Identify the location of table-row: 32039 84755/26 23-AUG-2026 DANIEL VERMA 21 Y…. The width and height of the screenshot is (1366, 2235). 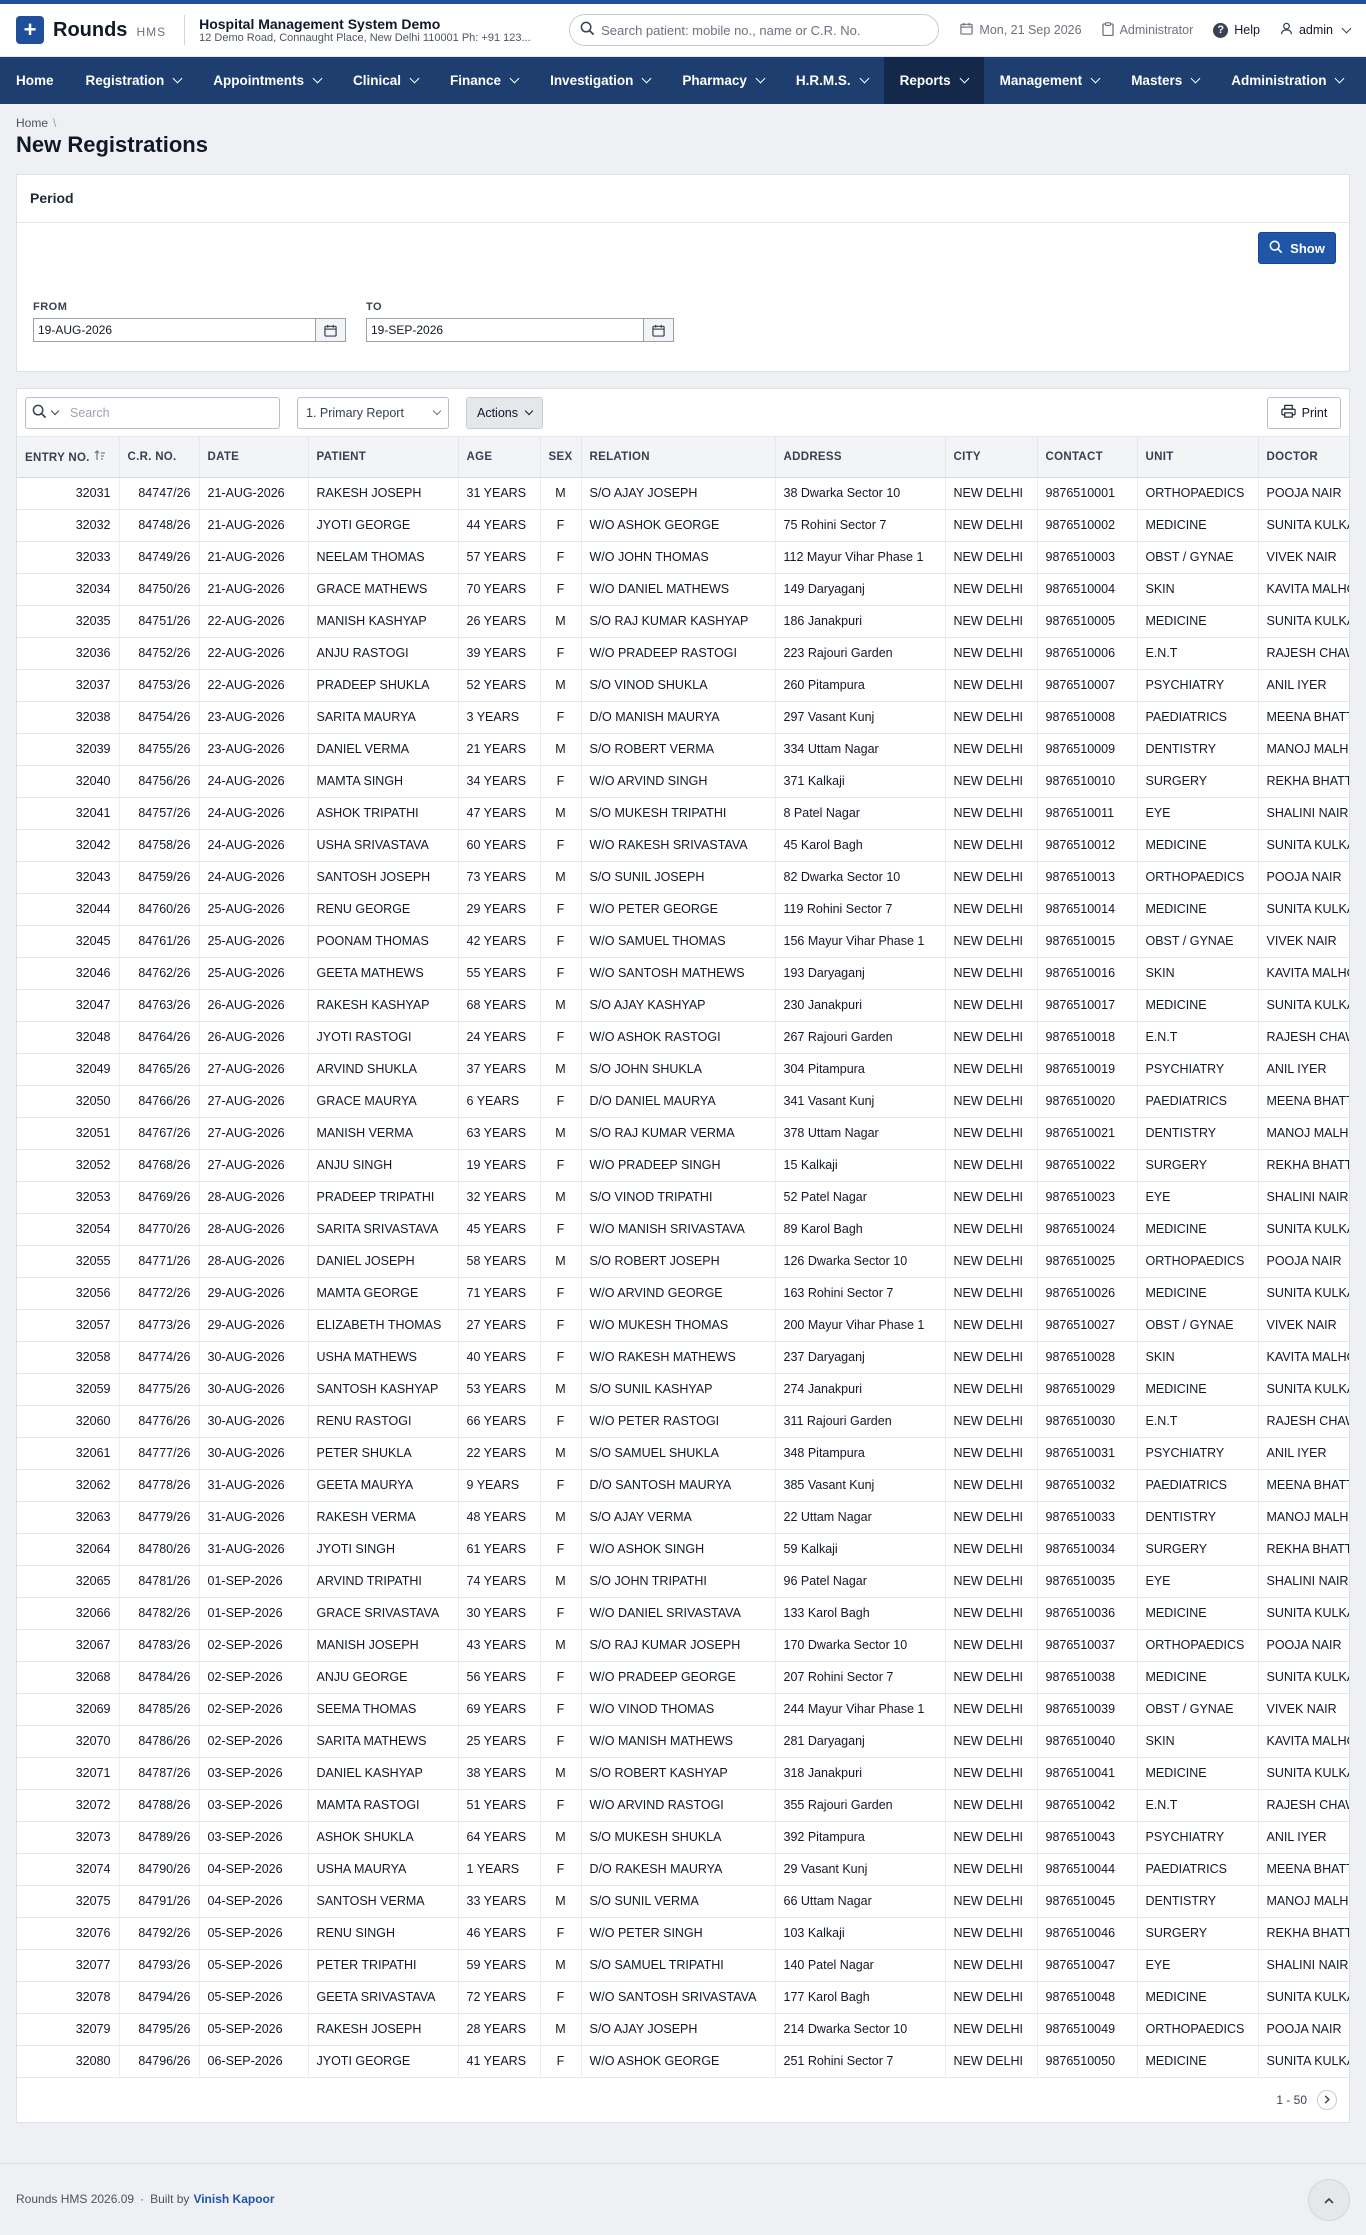
(683, 749).